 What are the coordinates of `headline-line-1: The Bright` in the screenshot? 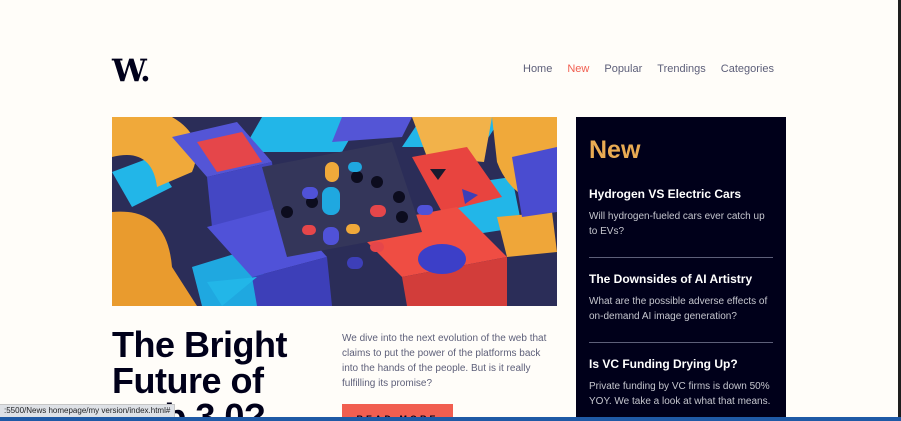 It's located at (199, 344).